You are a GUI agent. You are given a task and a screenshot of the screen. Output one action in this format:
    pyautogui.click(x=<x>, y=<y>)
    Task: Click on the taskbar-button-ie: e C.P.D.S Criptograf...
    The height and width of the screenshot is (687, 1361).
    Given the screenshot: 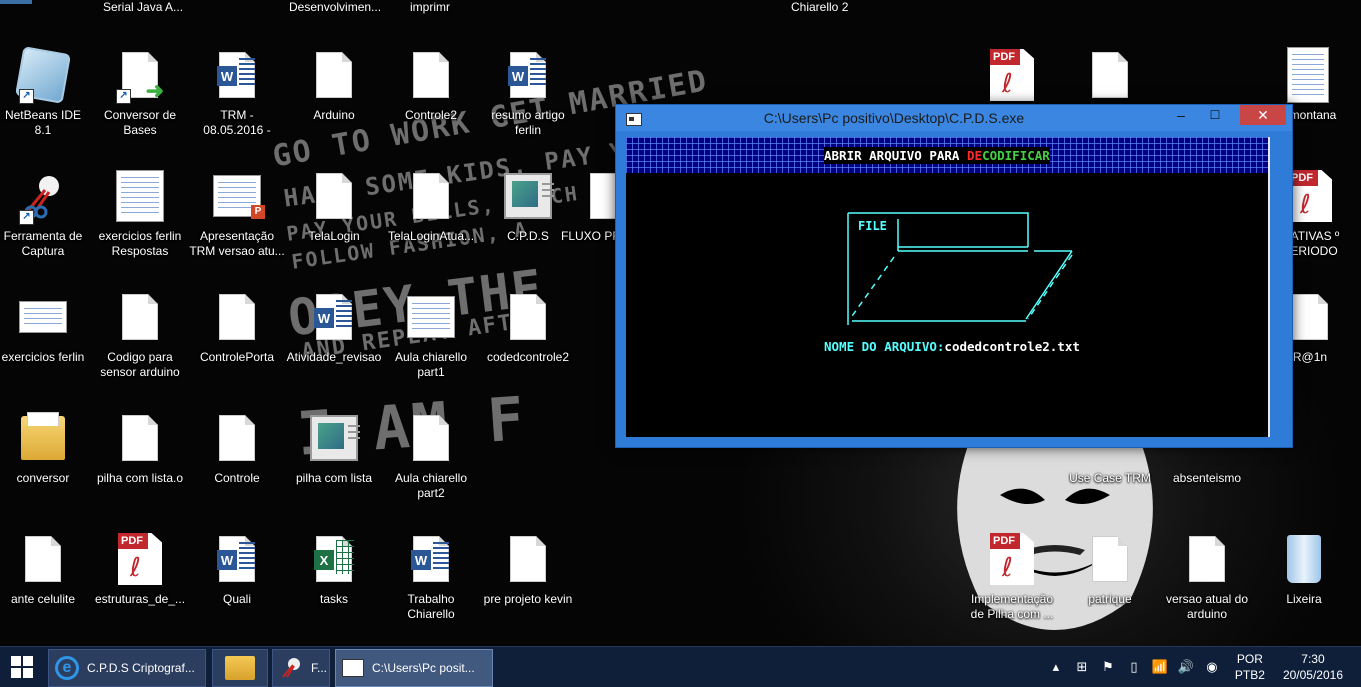 What is the action you would take?
    pyautogui.click(x=127, y=668)
    